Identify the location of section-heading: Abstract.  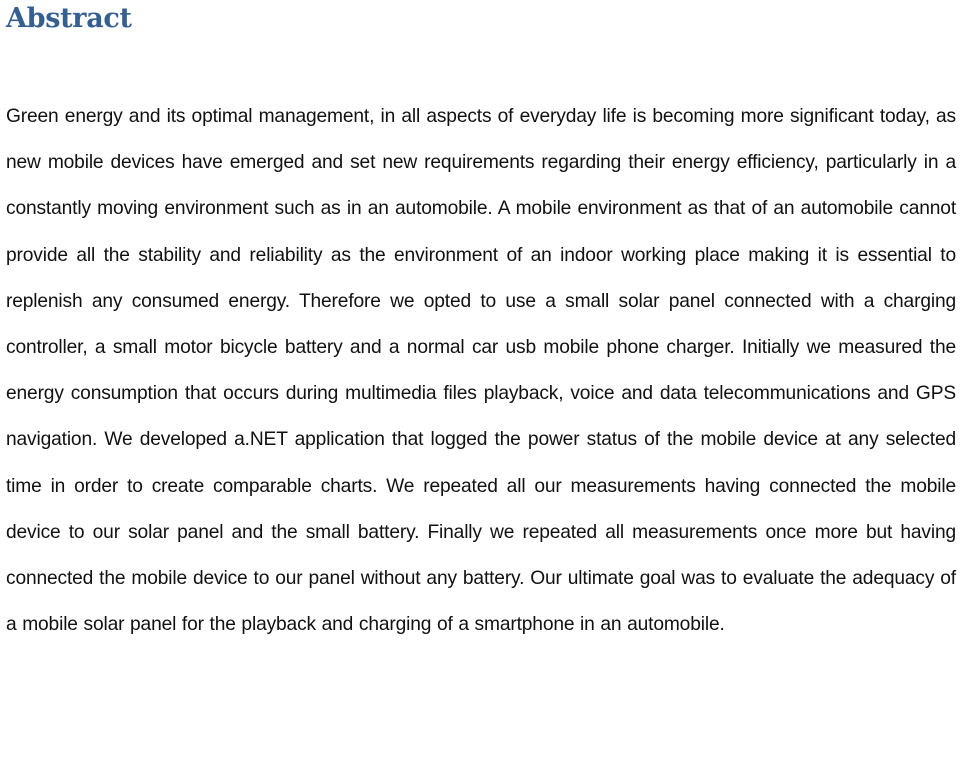
(69, 18).